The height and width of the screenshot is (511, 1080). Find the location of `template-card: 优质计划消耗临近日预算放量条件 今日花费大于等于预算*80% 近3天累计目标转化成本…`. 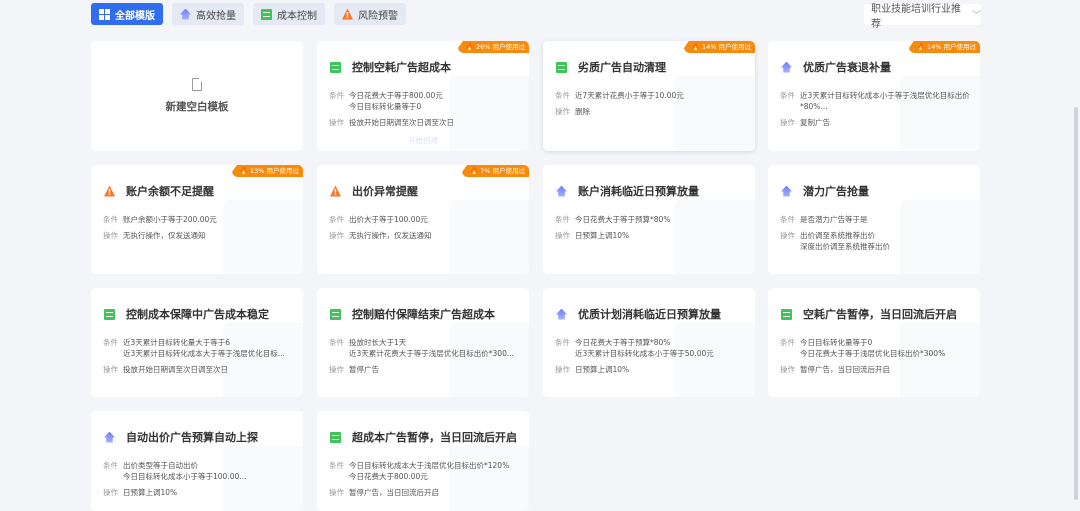

template-card: 优质计划消耗临近日预算放量条件 今日花费大于等于预算*80% 近3天累计目标转化成本… is located at coordinates (649, 342).